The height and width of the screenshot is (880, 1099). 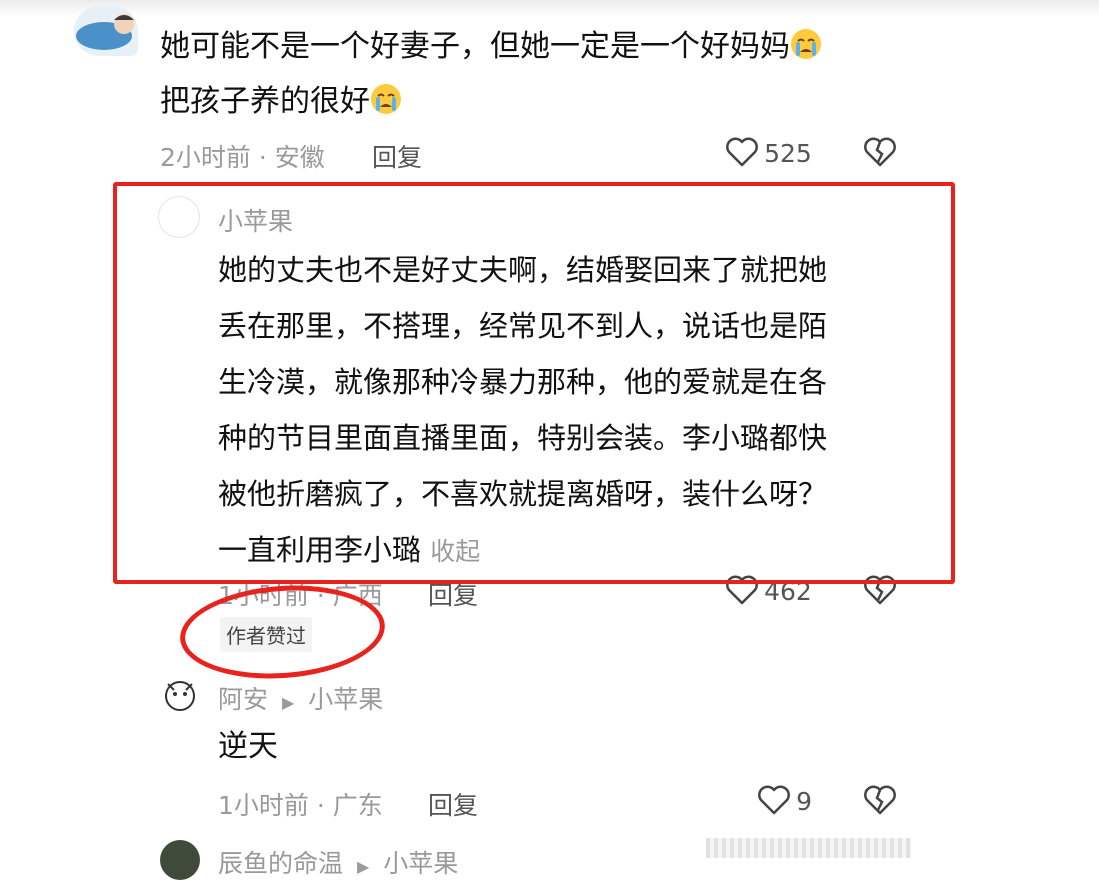 I want to click on like-count: 525, so click(x=788, y=153).